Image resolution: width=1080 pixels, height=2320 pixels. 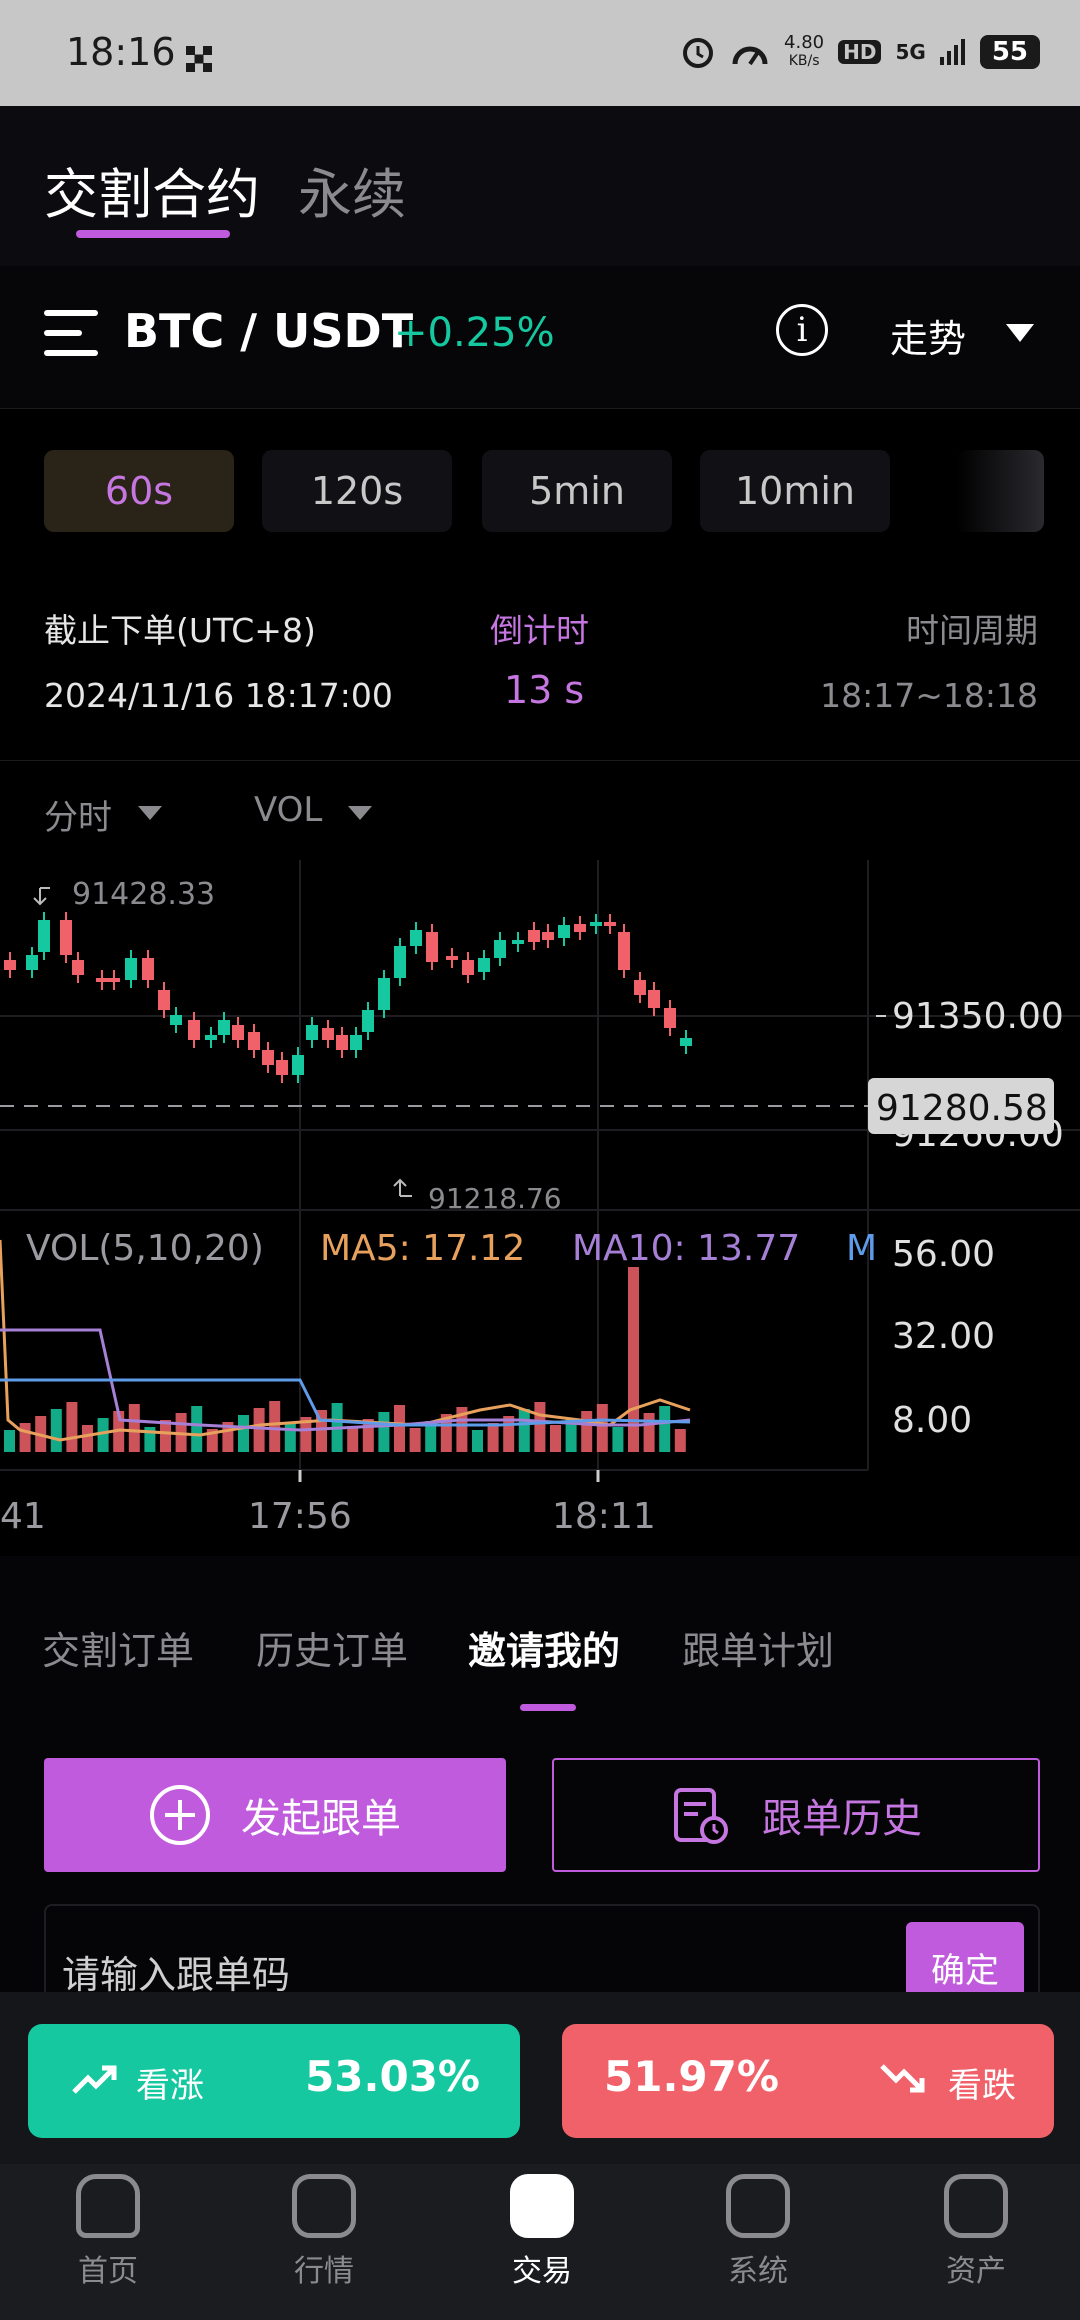 I want to click on bullish-button: 看涨 53.03%, so click(x=274, y=2081).